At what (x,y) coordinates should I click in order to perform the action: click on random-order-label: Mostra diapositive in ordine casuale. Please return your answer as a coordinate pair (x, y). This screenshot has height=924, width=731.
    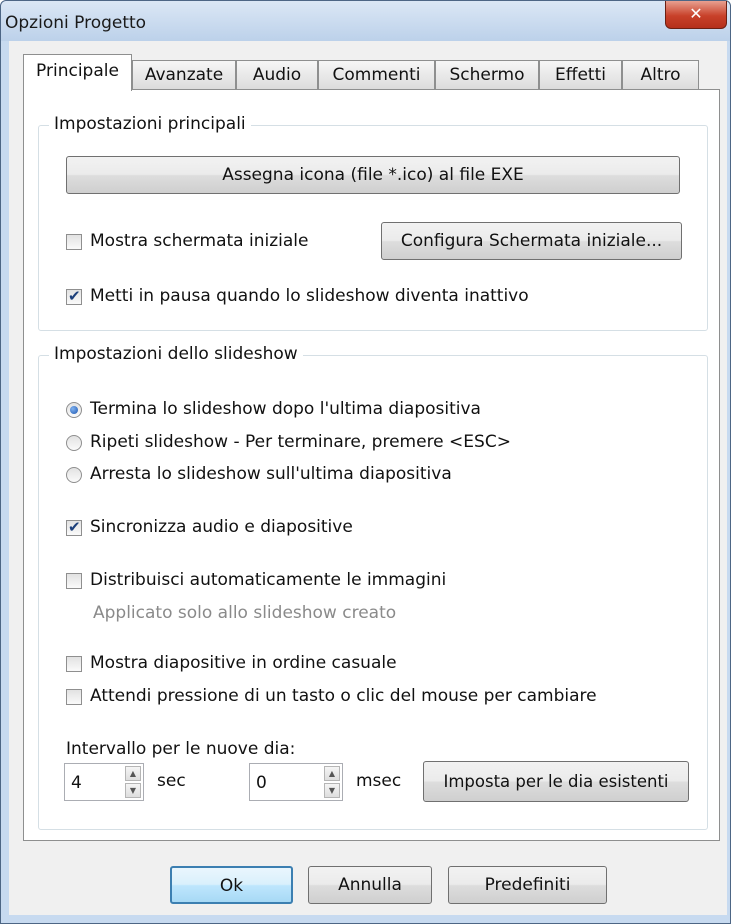
    Looking at the image, I should click on (243, 663).